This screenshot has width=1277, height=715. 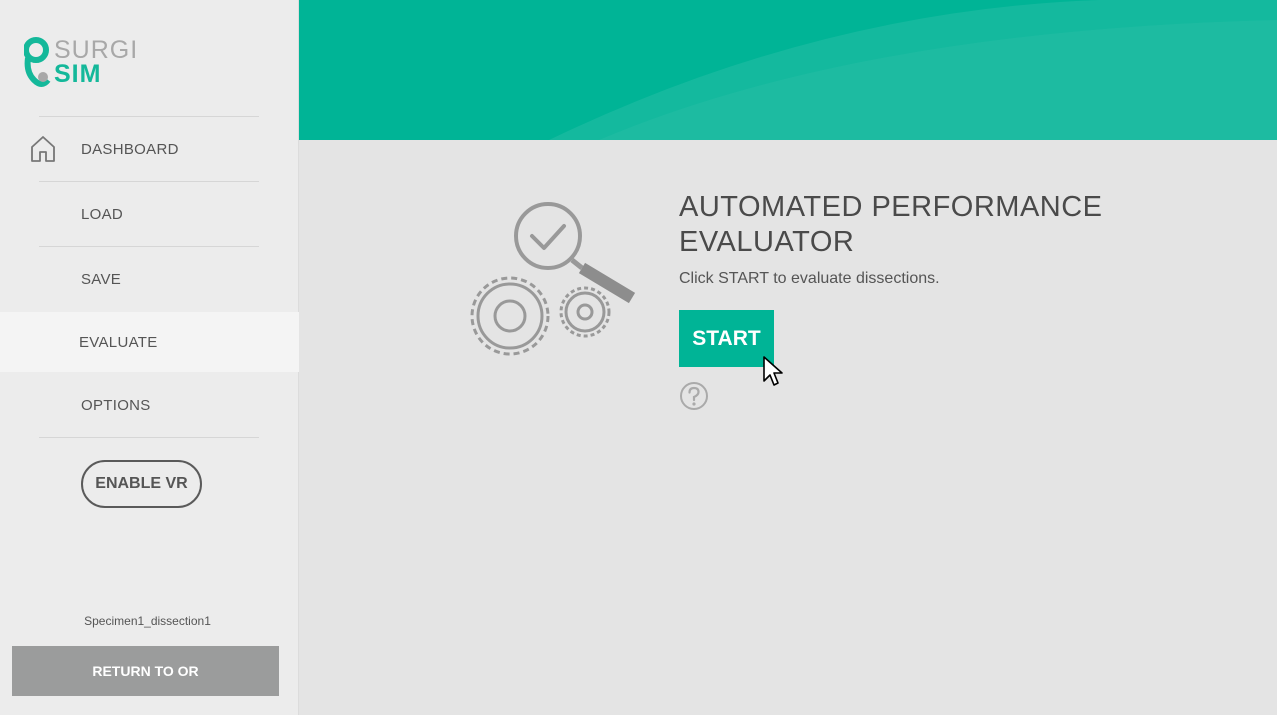 What do you see at coordinates (149, 279) in the screenshot?
I see `sidebar-item-save: SAVE` at bounding box center [149, 279].